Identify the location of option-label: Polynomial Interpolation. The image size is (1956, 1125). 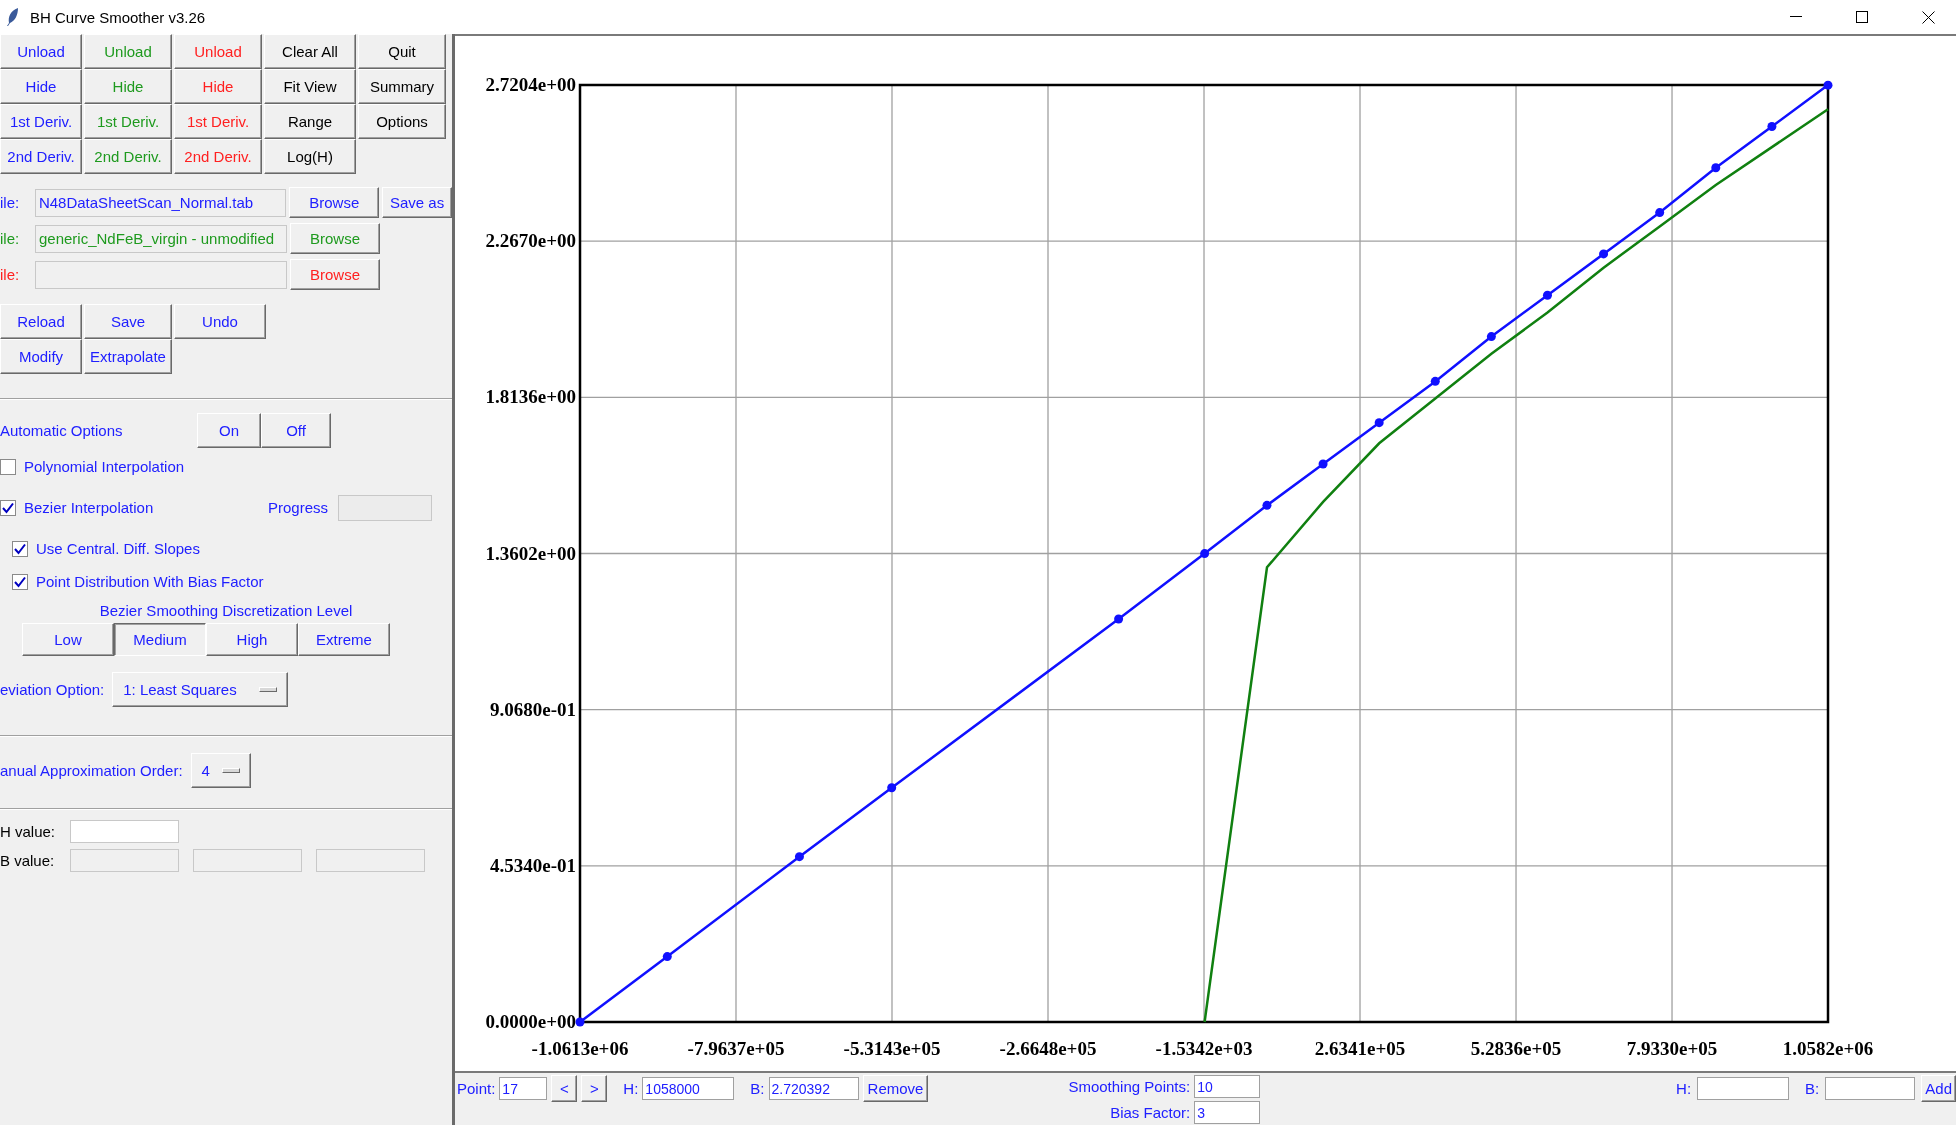
(104, 466).